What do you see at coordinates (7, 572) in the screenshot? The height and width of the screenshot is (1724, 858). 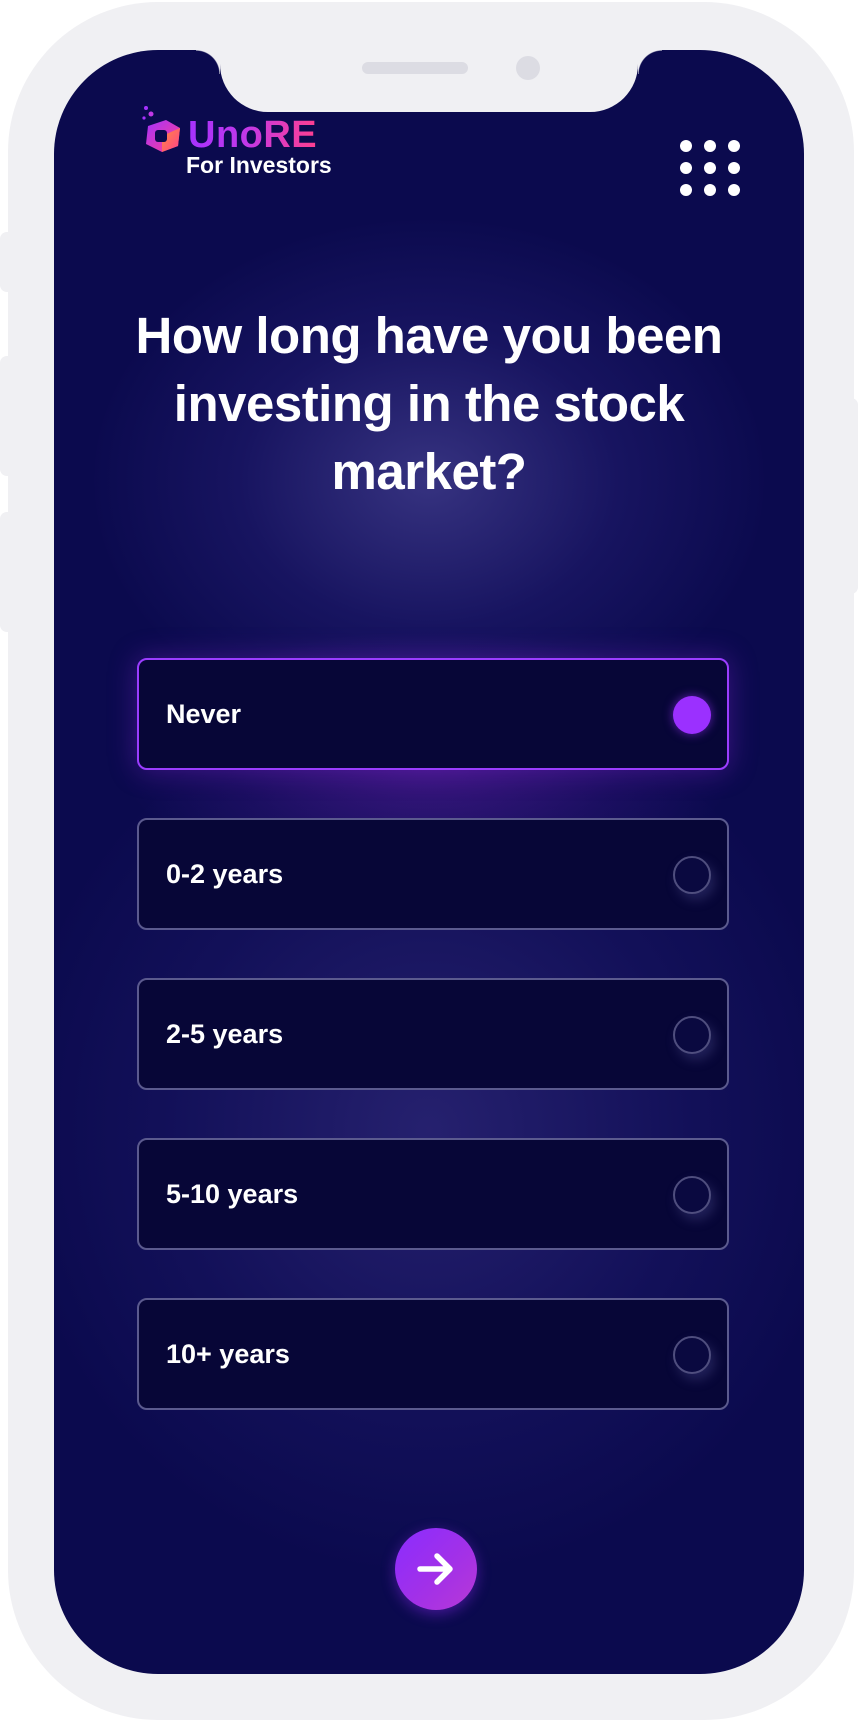 I see `phone-volume-down-button` at bounding box center [7, 572].